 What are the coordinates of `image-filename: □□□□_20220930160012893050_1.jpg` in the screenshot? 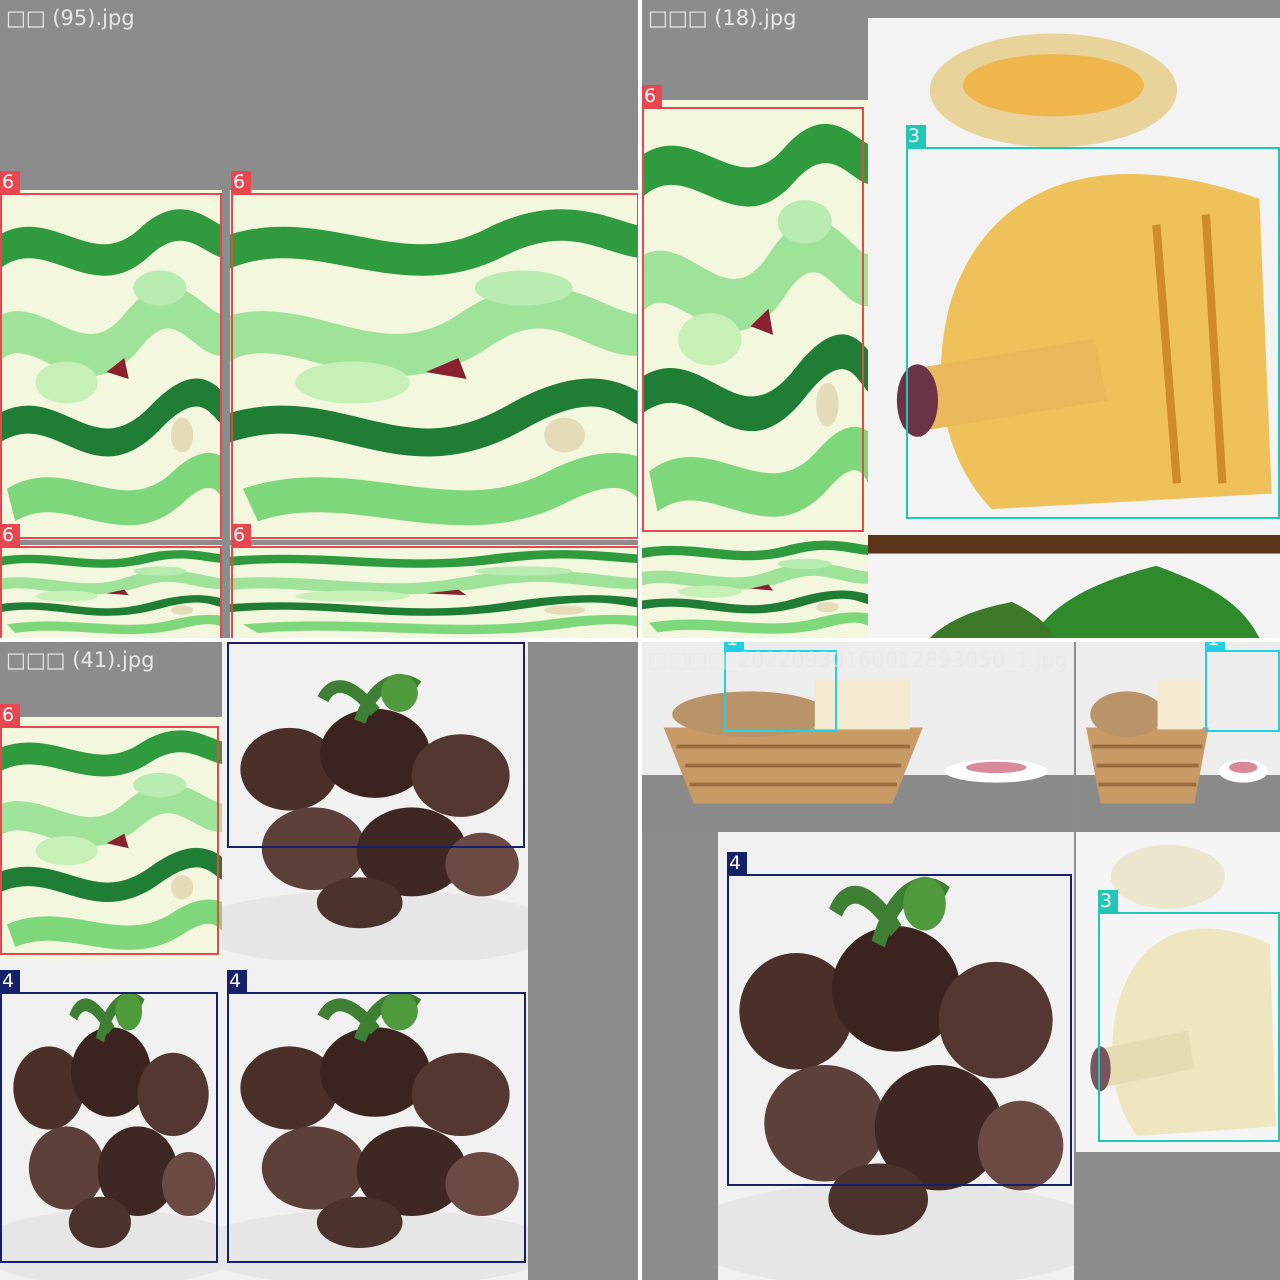 It's located at (858, 660).